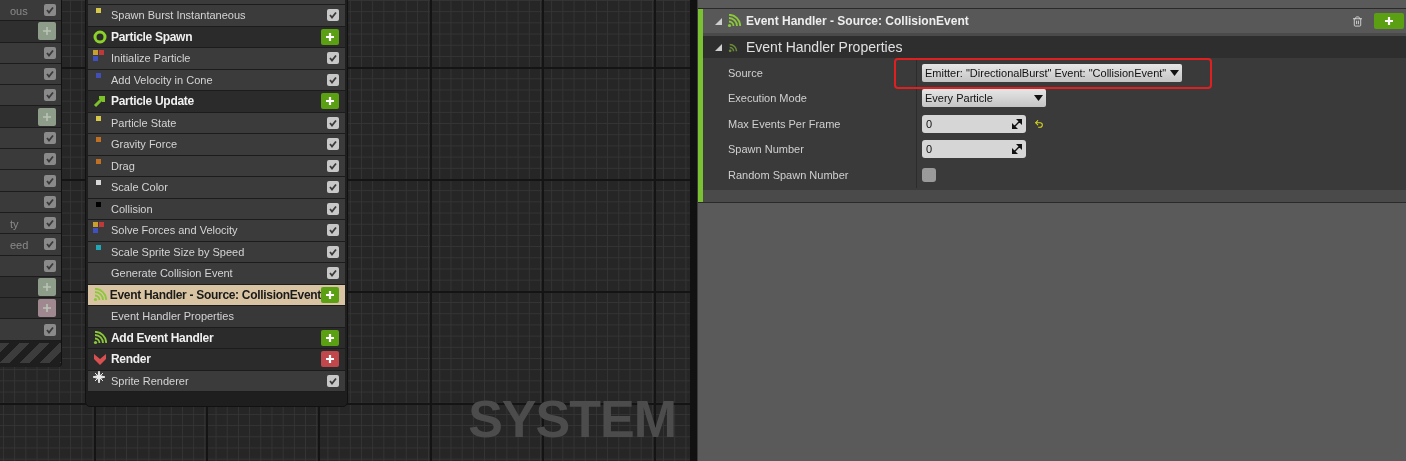 This screenshot has height=461, width=1406. I want to click on module-row: Scale Sprite Size by Speed, so click(216, 252).